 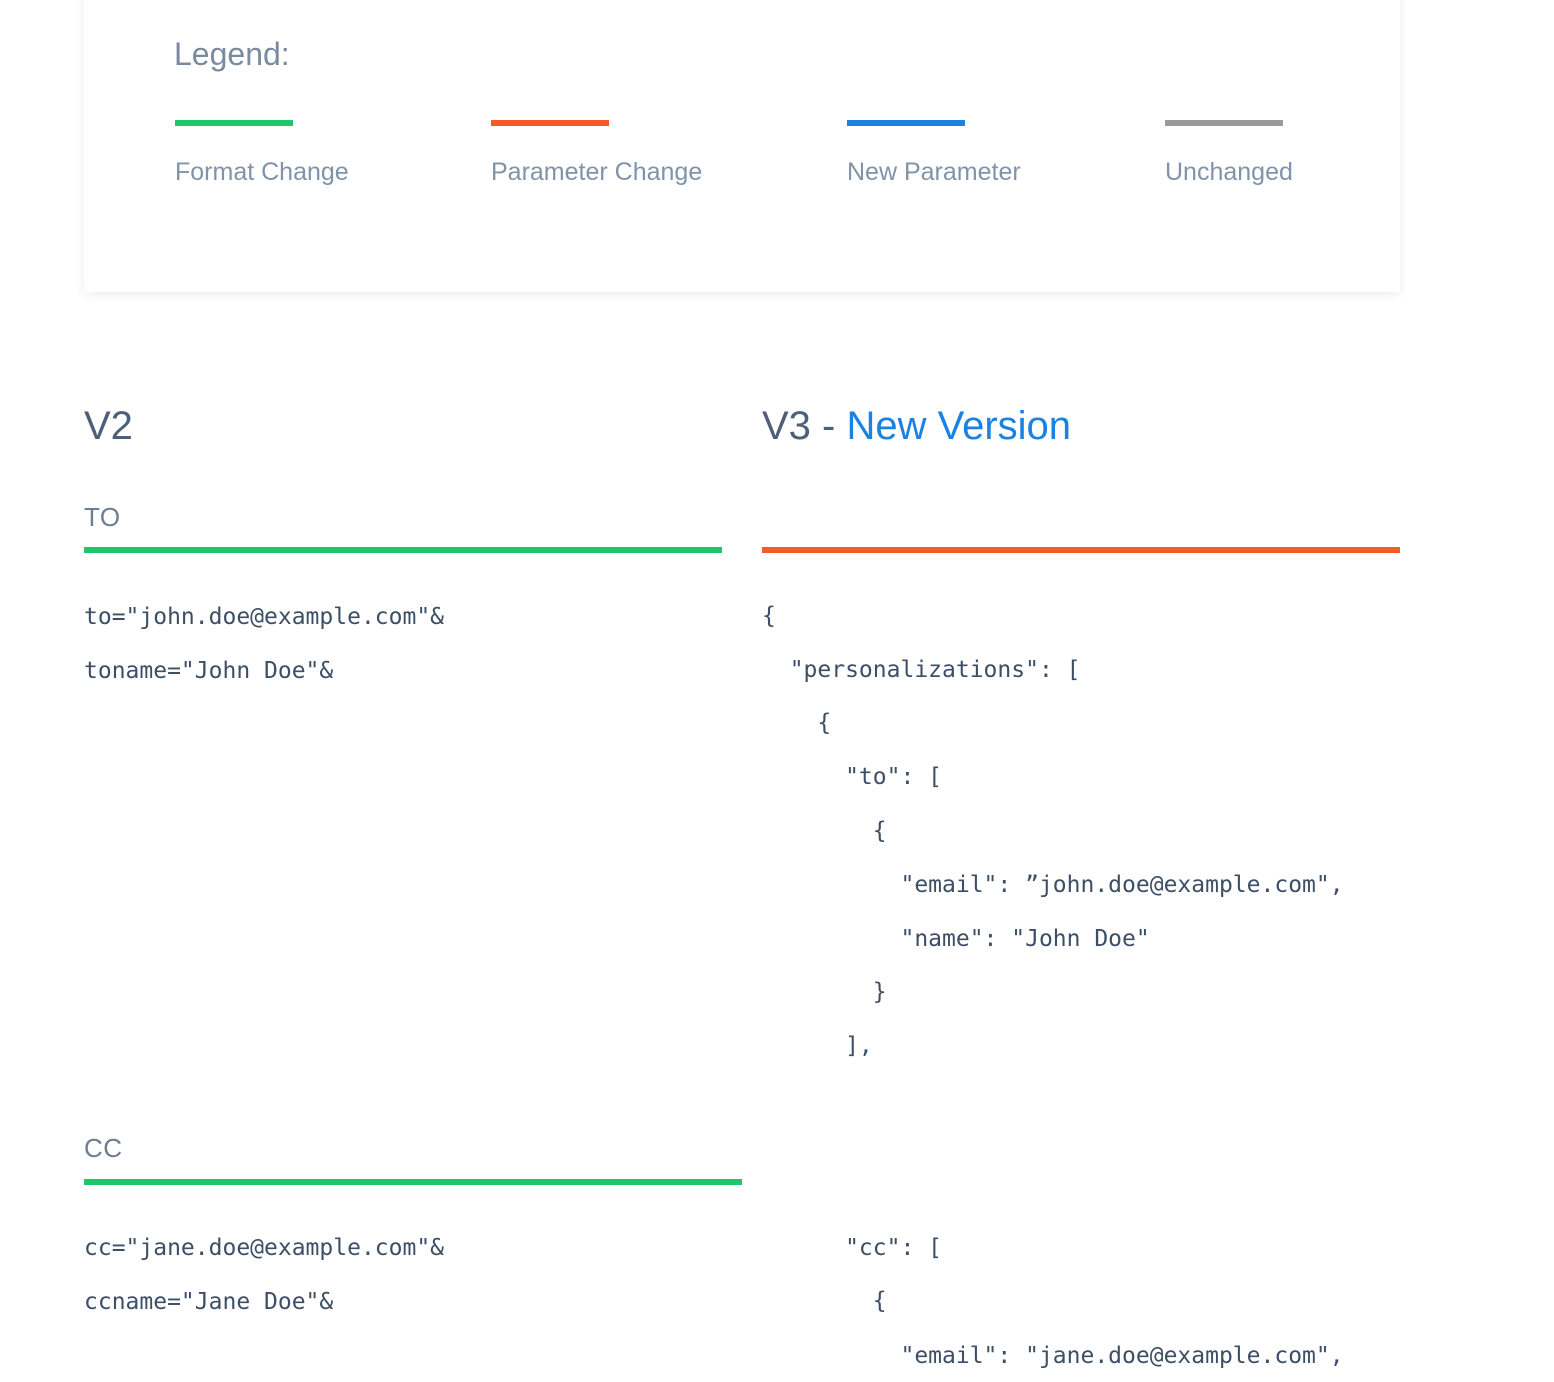 I want to click on v3-code-line: }, so click(x=824, y=992).